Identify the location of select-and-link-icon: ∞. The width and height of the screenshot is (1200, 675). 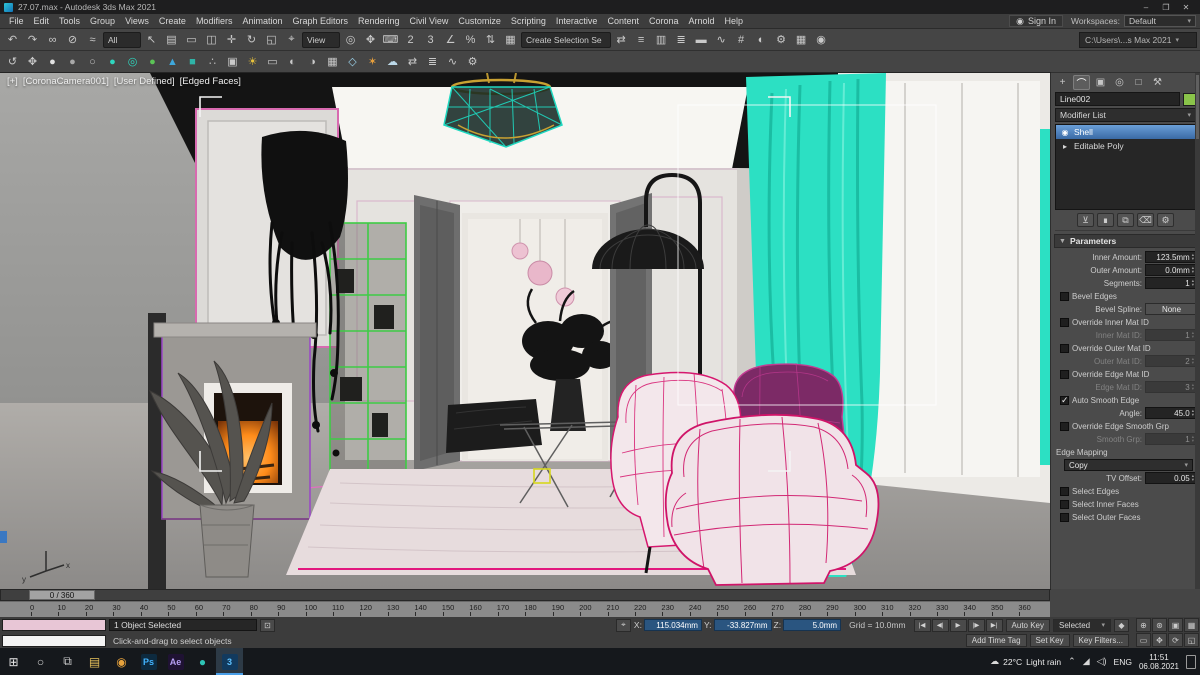
(52, 39).